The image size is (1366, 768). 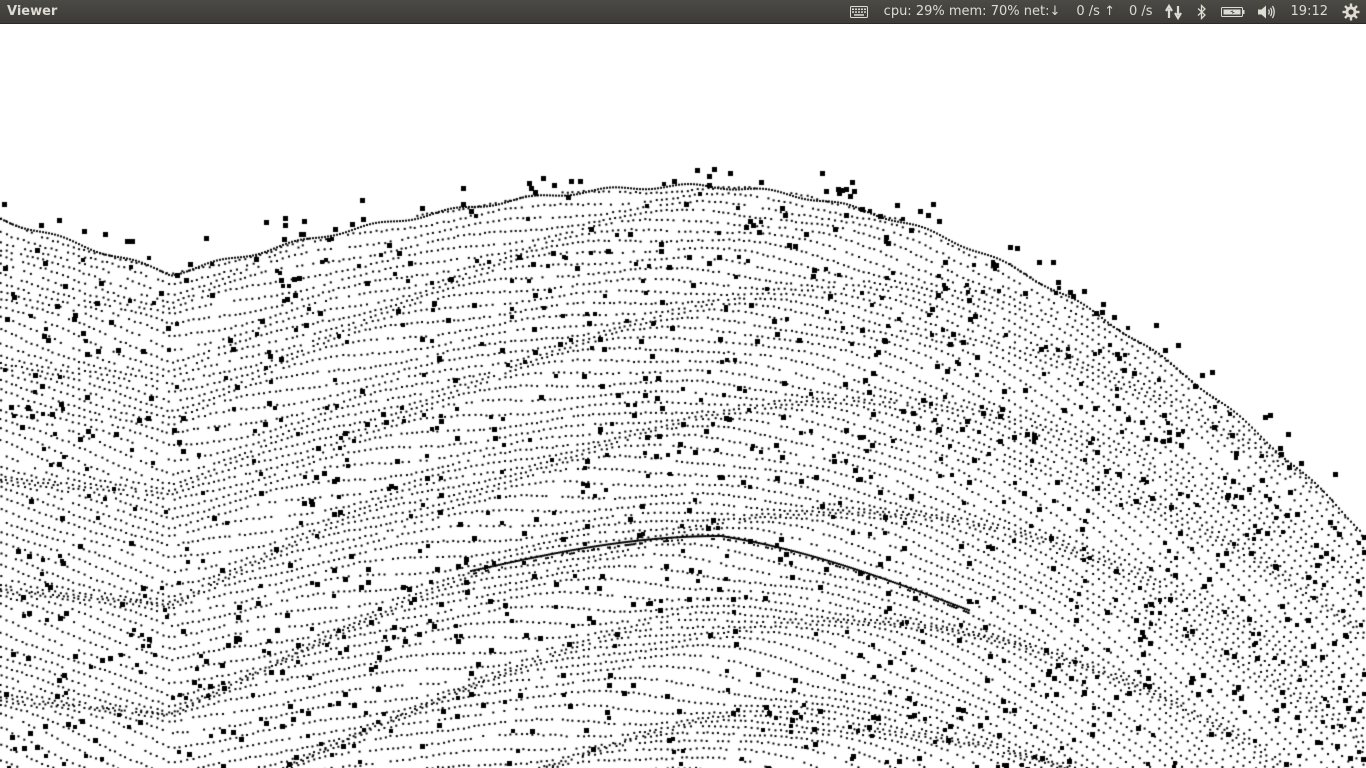 I want to click on gear-icon, so click(x=1351, y=12).